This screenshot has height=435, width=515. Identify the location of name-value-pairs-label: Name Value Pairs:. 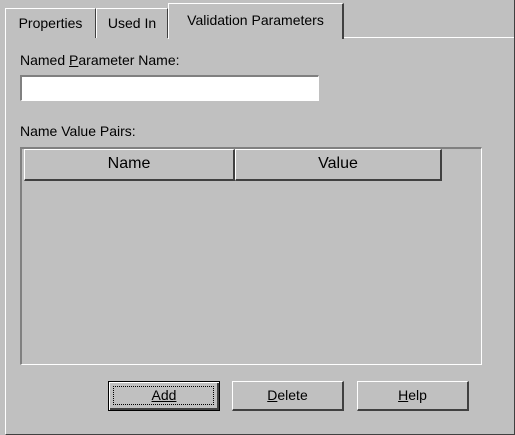
(78, 131).